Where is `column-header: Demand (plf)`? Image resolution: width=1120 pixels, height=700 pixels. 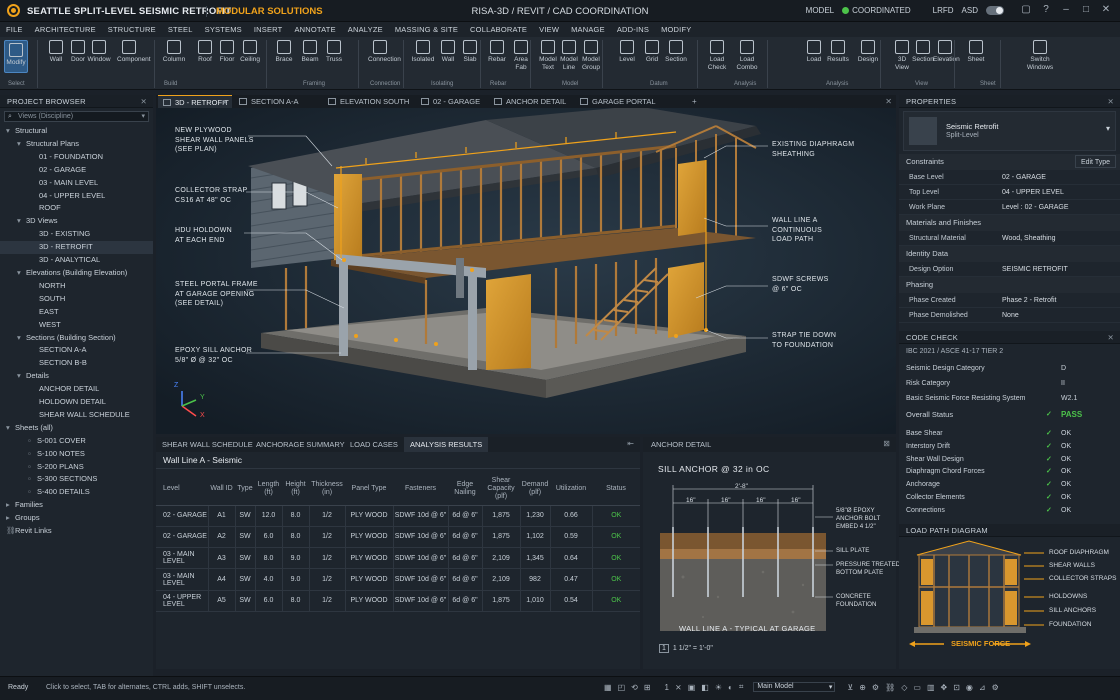 column-header: Demand (plf) is located at coordinates (535, 489).